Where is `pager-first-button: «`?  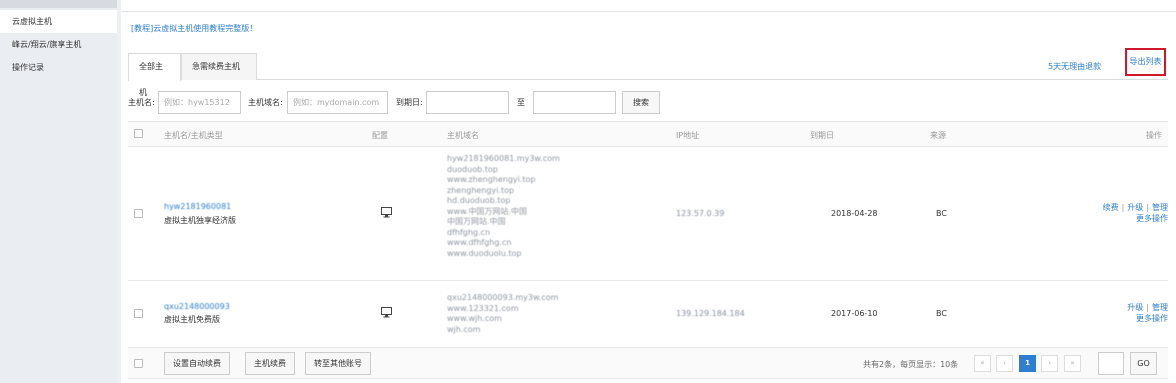
pager-first-button: « is located at coordinates (982, 363).